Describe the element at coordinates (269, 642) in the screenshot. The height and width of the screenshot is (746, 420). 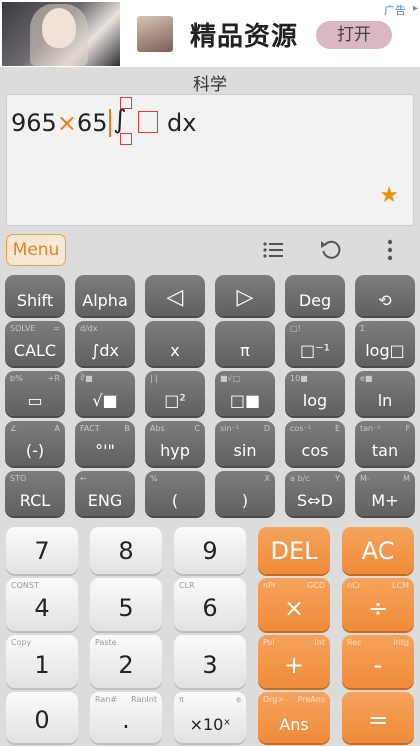
I see `key-secondary-label: Pol` at that location.